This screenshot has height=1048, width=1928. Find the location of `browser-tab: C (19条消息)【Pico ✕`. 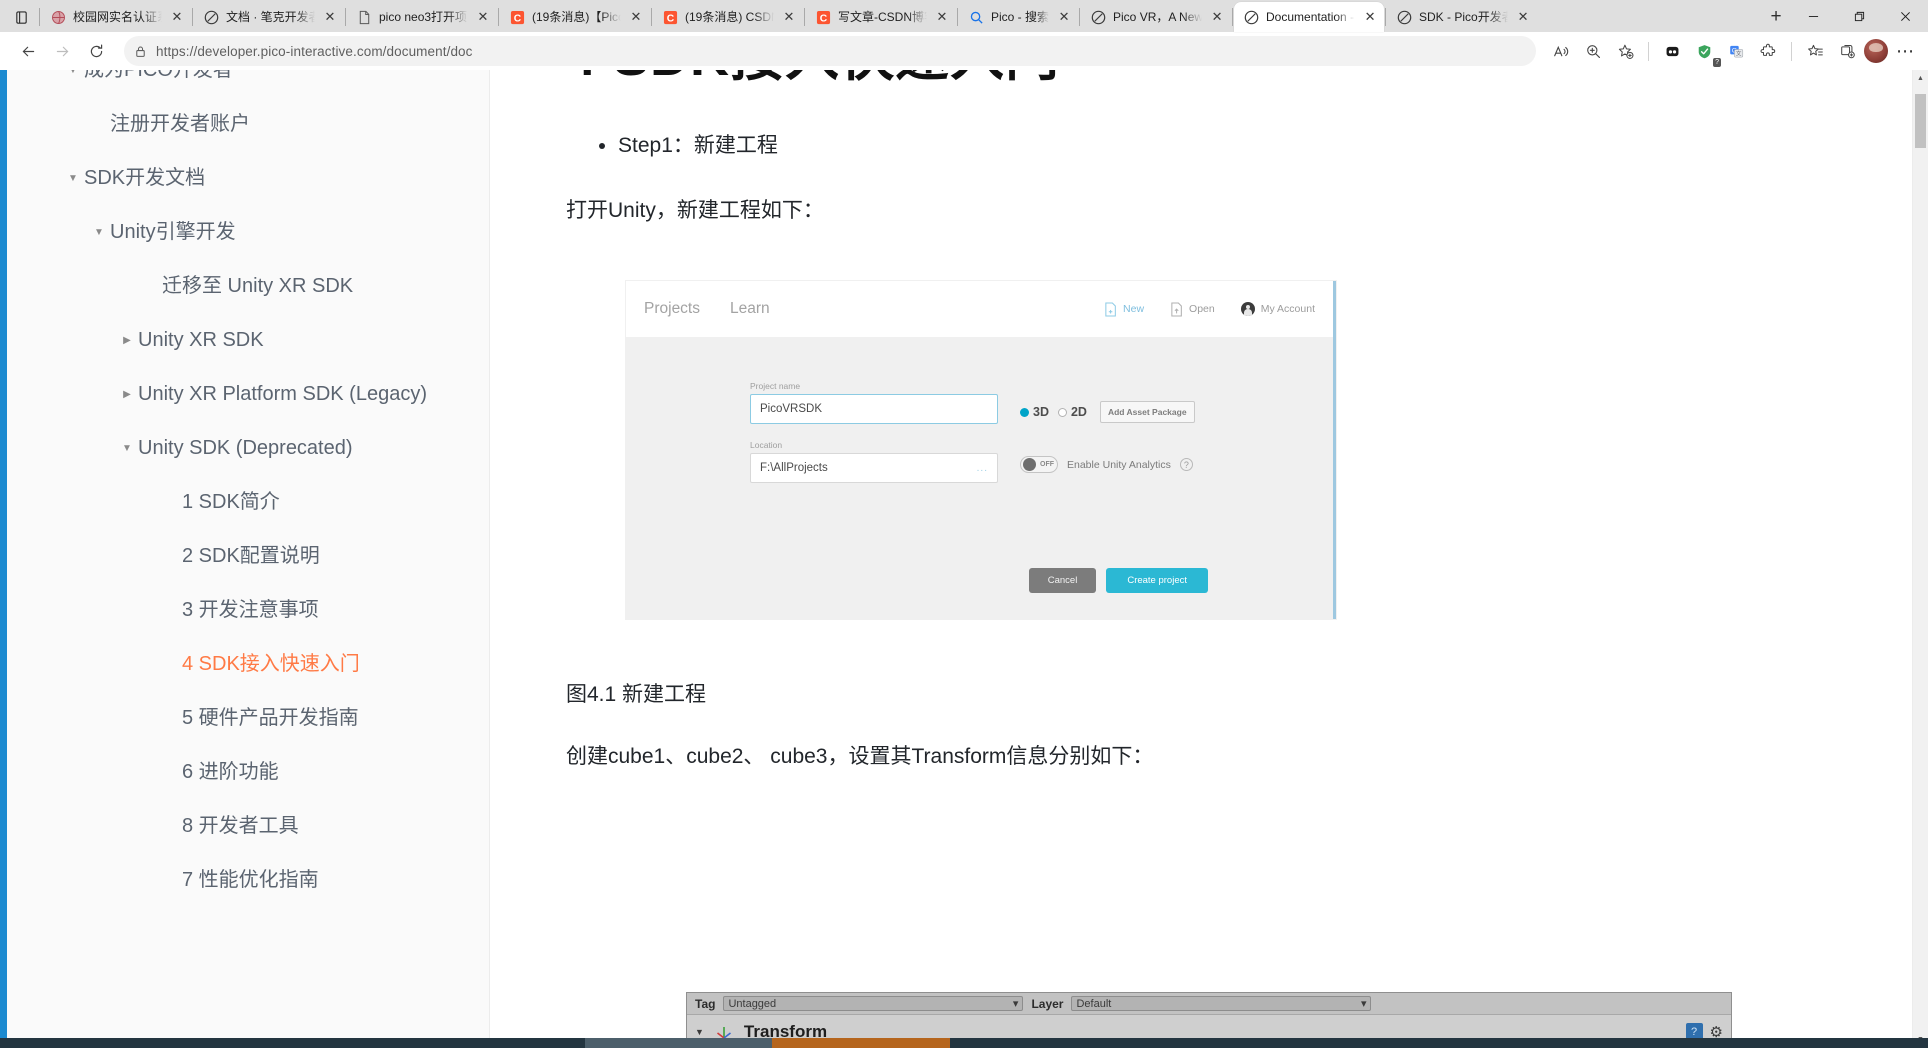

browser-tab: C (19条消息)【Pico ✕ is located at coordinates (575, 17).